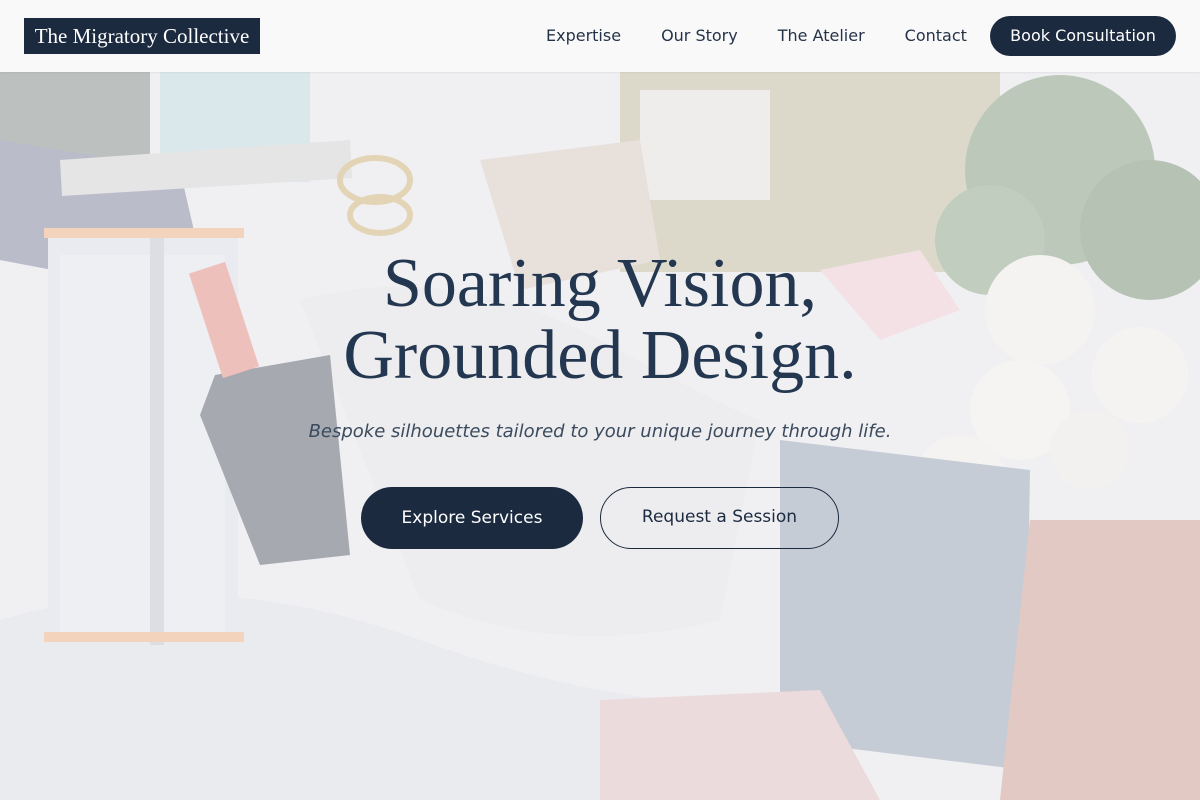 This screenshot has height=800, width=1200. Describe the element at coordinates (699, 36) in the screenshot. I see `nav-link-our-story: Our Story` at that location.